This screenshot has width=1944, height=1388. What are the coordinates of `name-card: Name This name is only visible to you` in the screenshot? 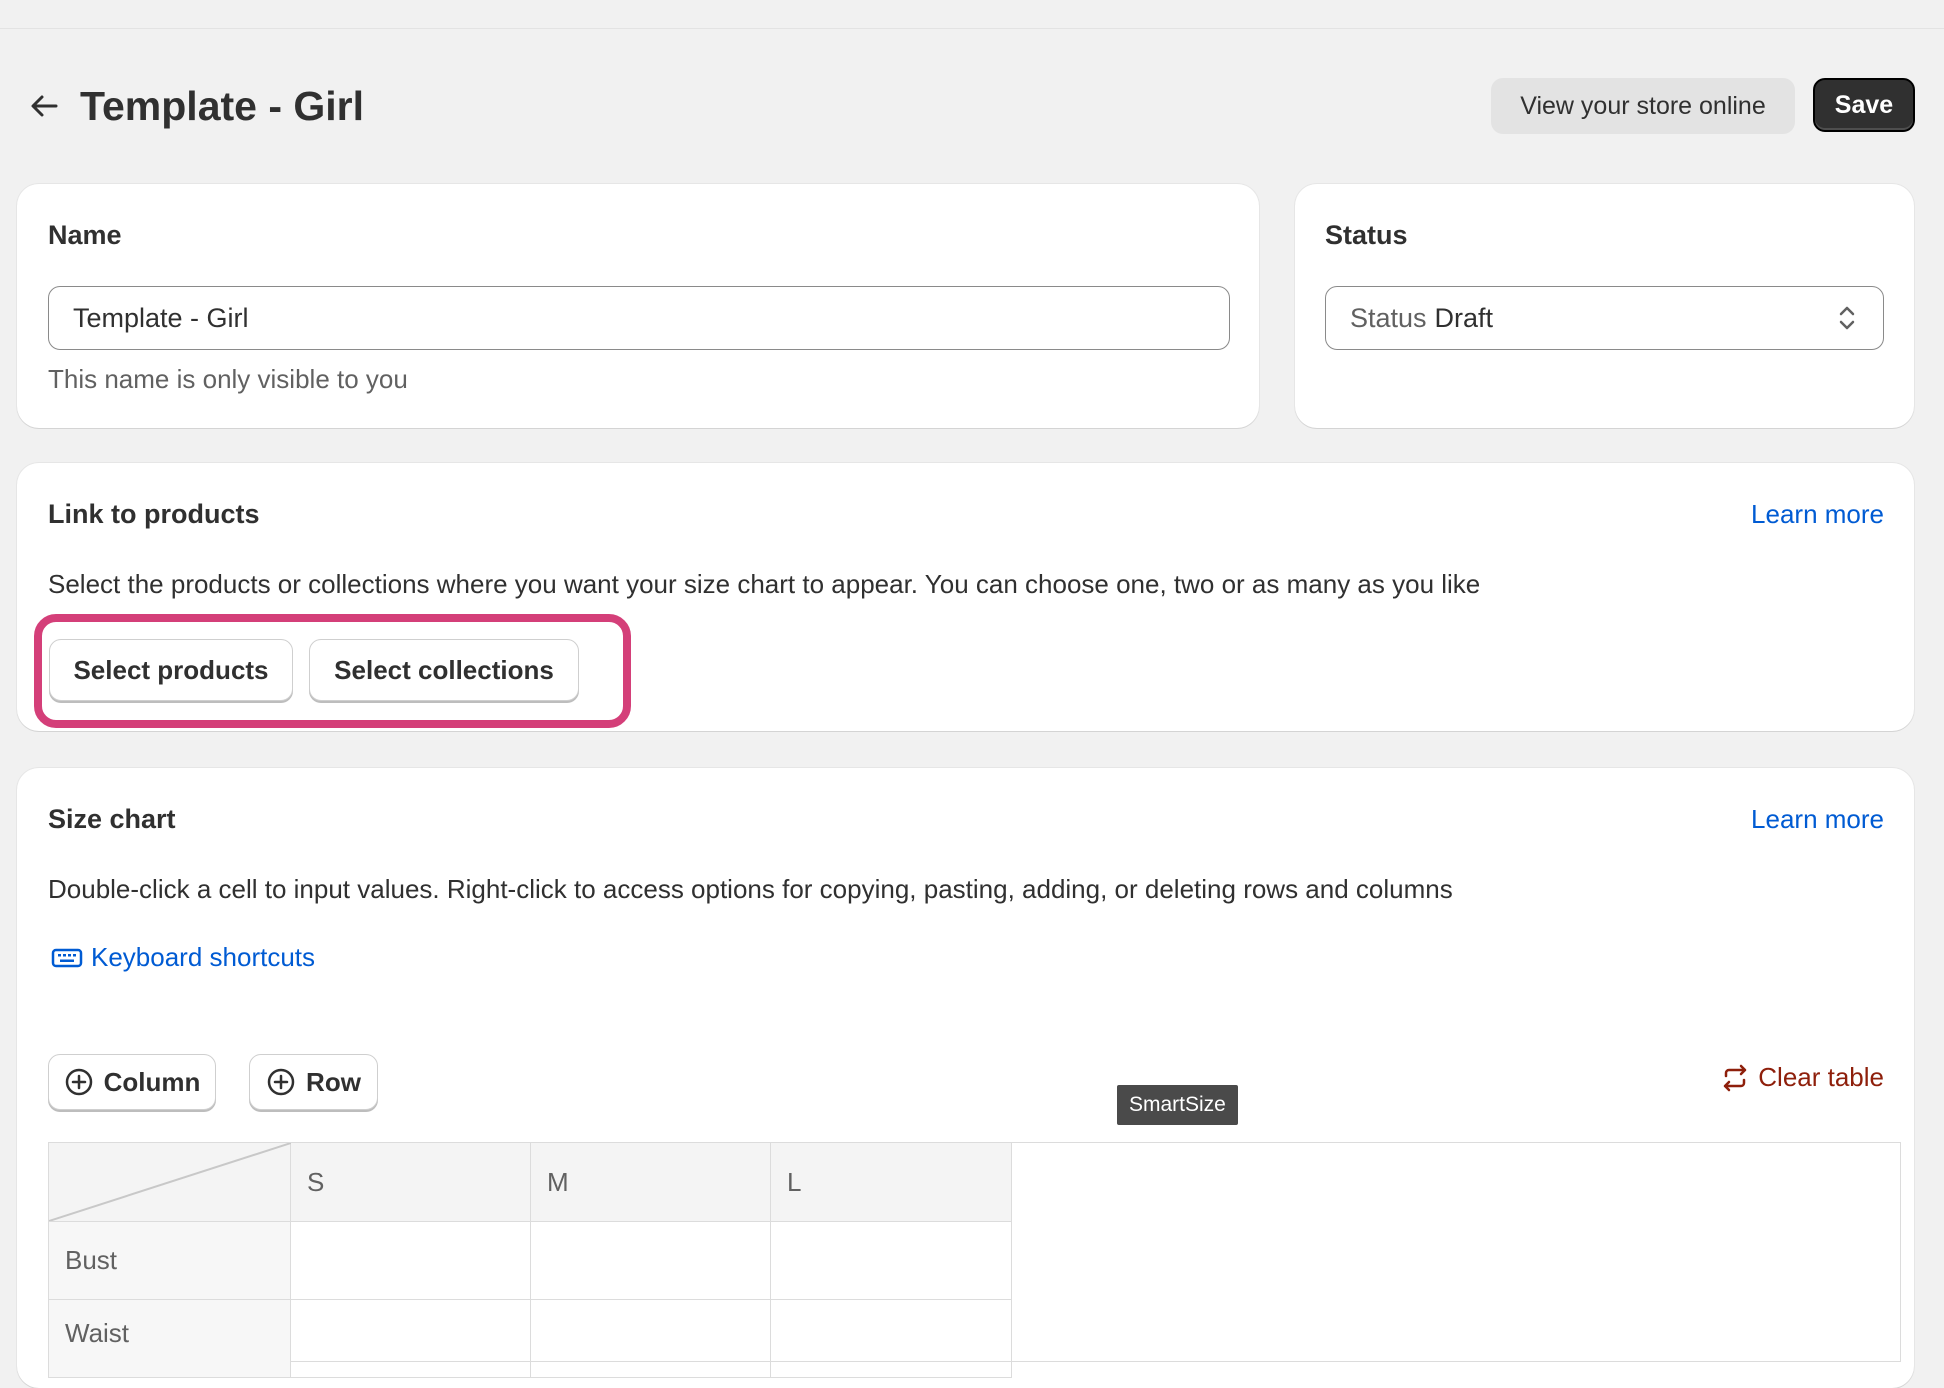 It's located at (638, 306).